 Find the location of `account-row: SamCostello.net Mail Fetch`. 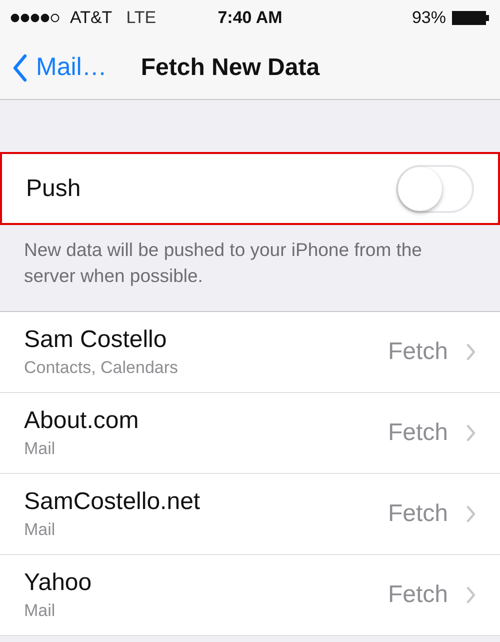

account-row: SamCostello.net Mail Fetch is located at coordinates (250, 514).